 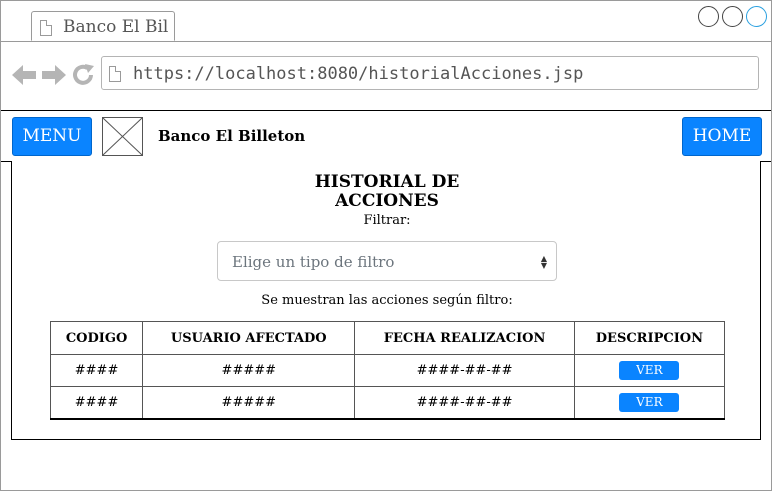 I want to click on back-arrow-icon, so click(x=24, y=75).